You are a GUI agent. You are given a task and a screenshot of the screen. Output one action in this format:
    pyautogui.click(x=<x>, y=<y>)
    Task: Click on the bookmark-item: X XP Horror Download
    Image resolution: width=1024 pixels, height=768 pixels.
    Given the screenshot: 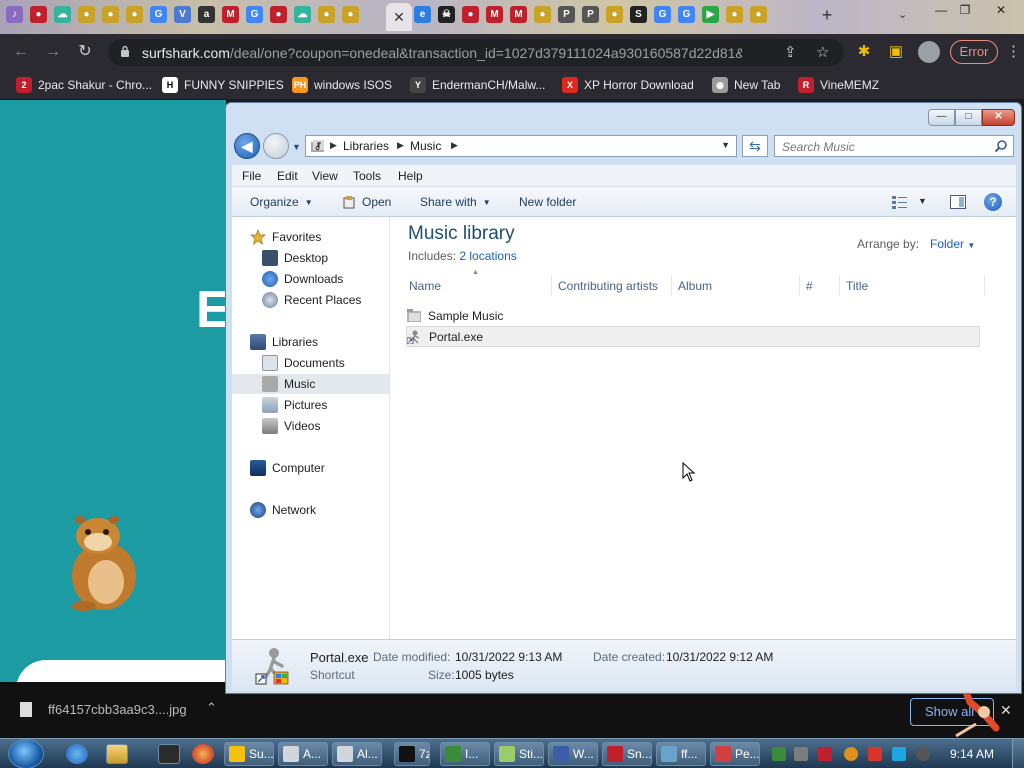 What is the action you would take?
    pyautogui.click(x=628, y=85)
    